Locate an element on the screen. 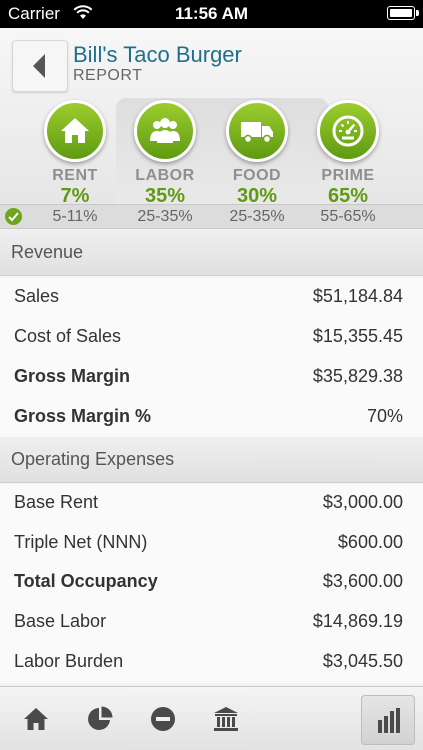  row-value: $35,829.38 is located at coordinates (357, 376).